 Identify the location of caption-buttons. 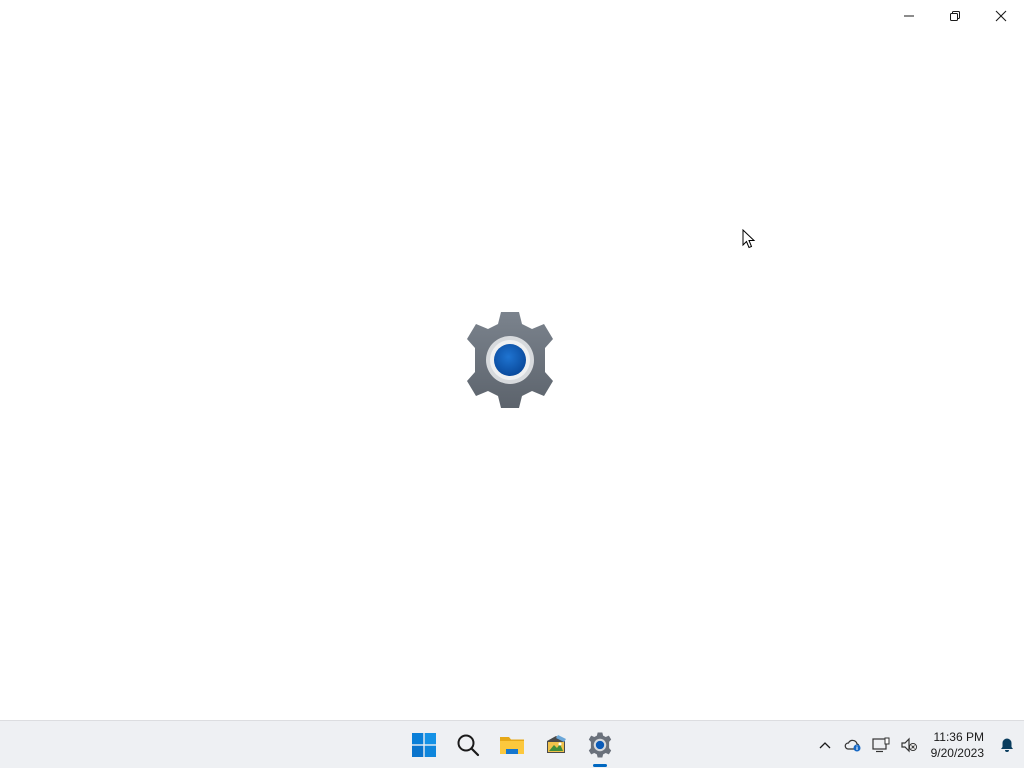
(955, 16).